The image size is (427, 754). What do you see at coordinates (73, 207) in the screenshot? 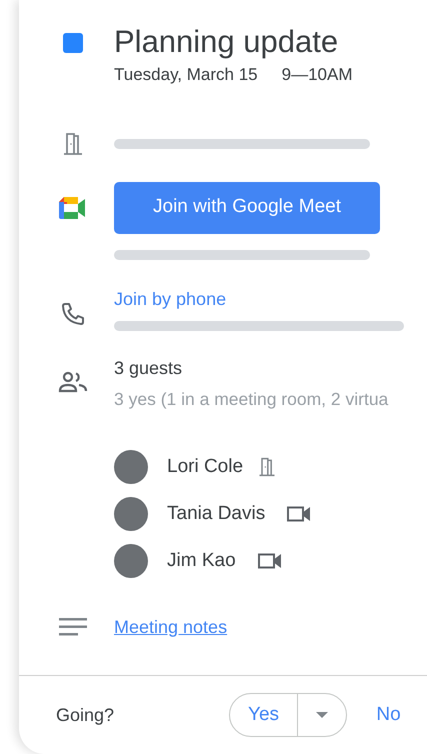
I see `video-call-icon` at bounding box center [73, 207].